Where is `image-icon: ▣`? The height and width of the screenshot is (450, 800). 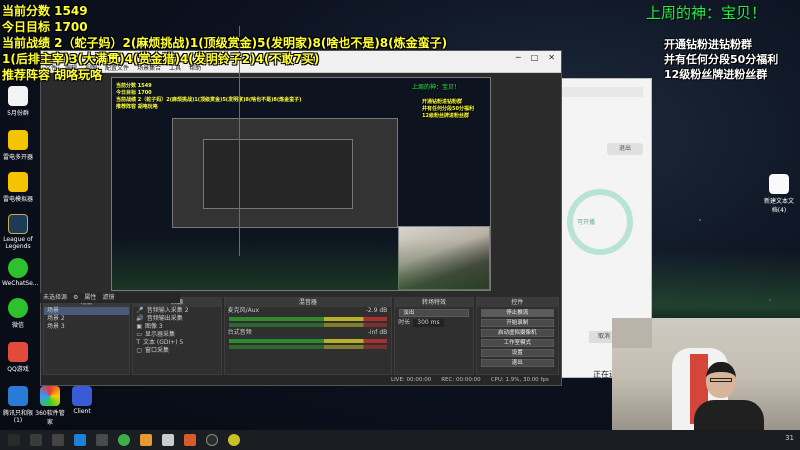 image-icon: ▣ is located at coordinates (139, 326).